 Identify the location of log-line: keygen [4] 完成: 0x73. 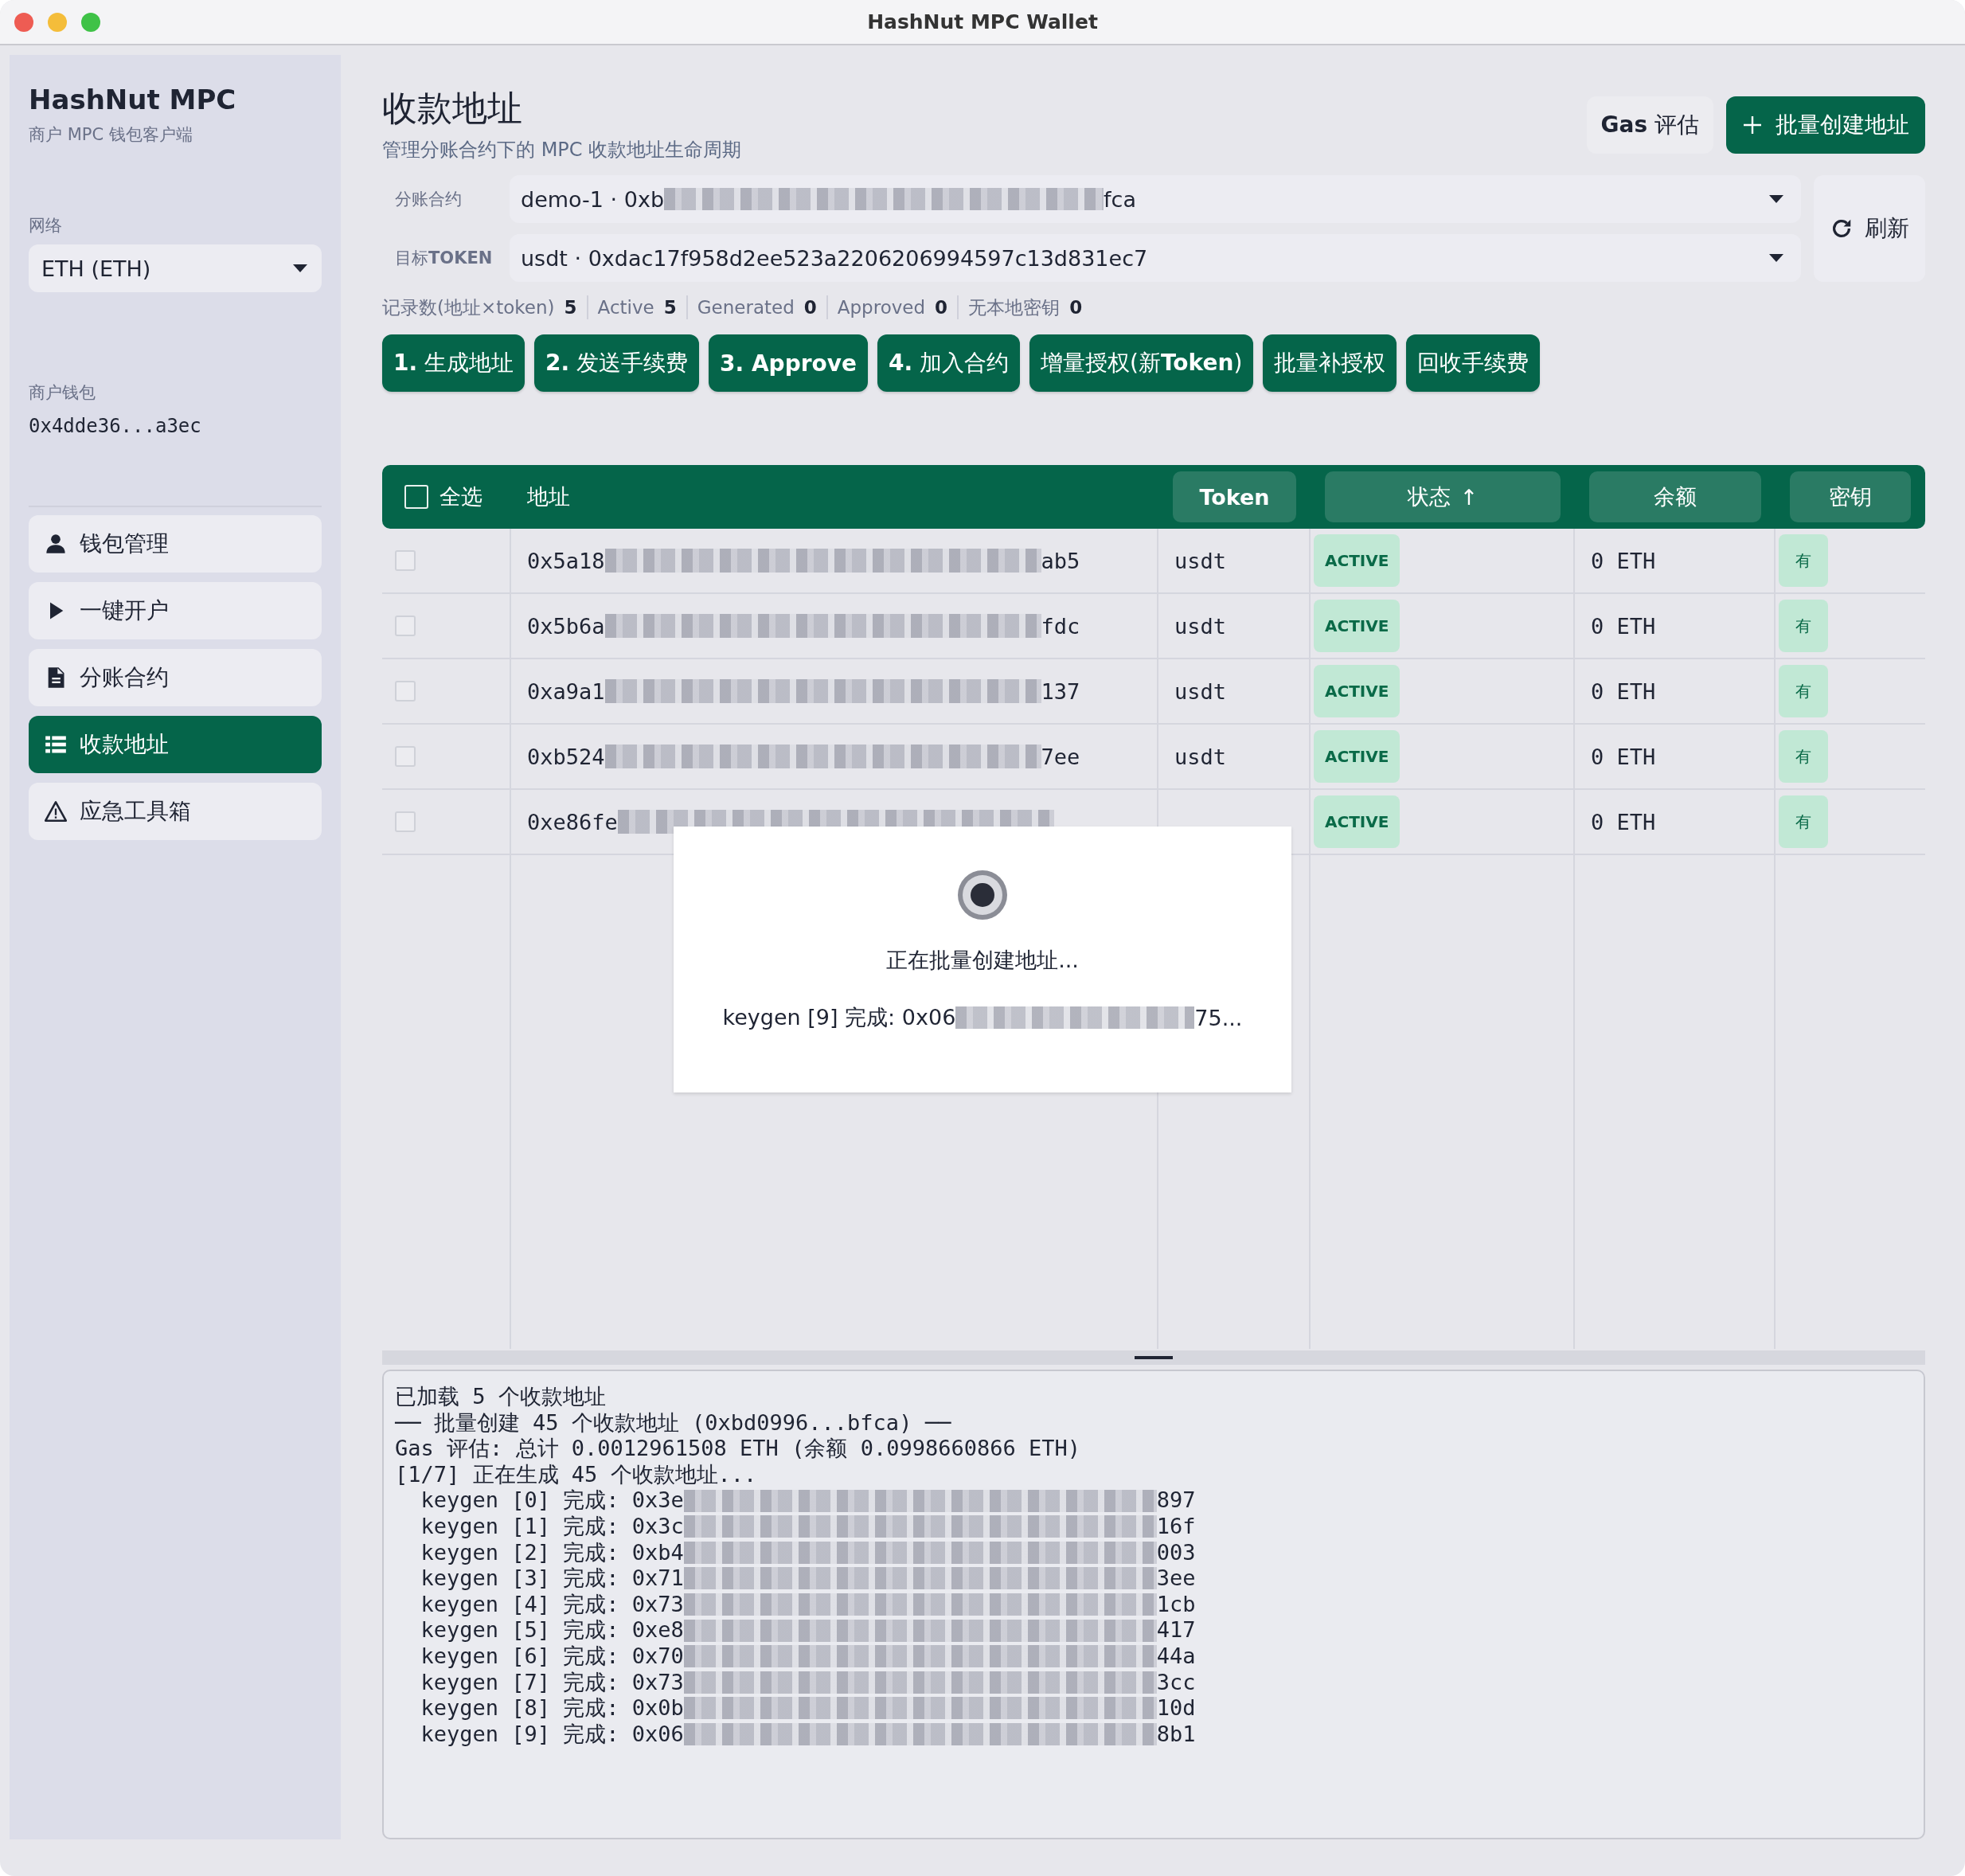
(552, 1604).